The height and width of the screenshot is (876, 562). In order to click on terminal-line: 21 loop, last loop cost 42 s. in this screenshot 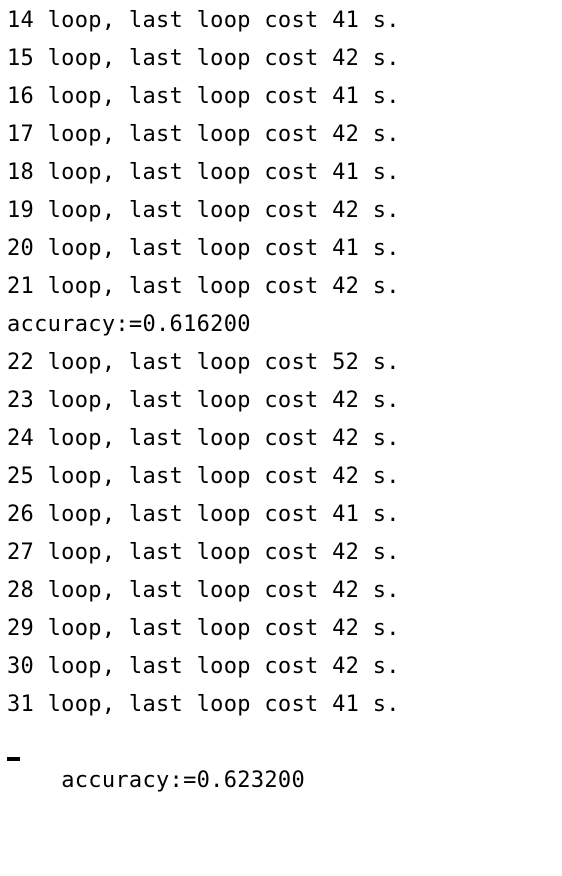, I will do `click(203, 286)`.